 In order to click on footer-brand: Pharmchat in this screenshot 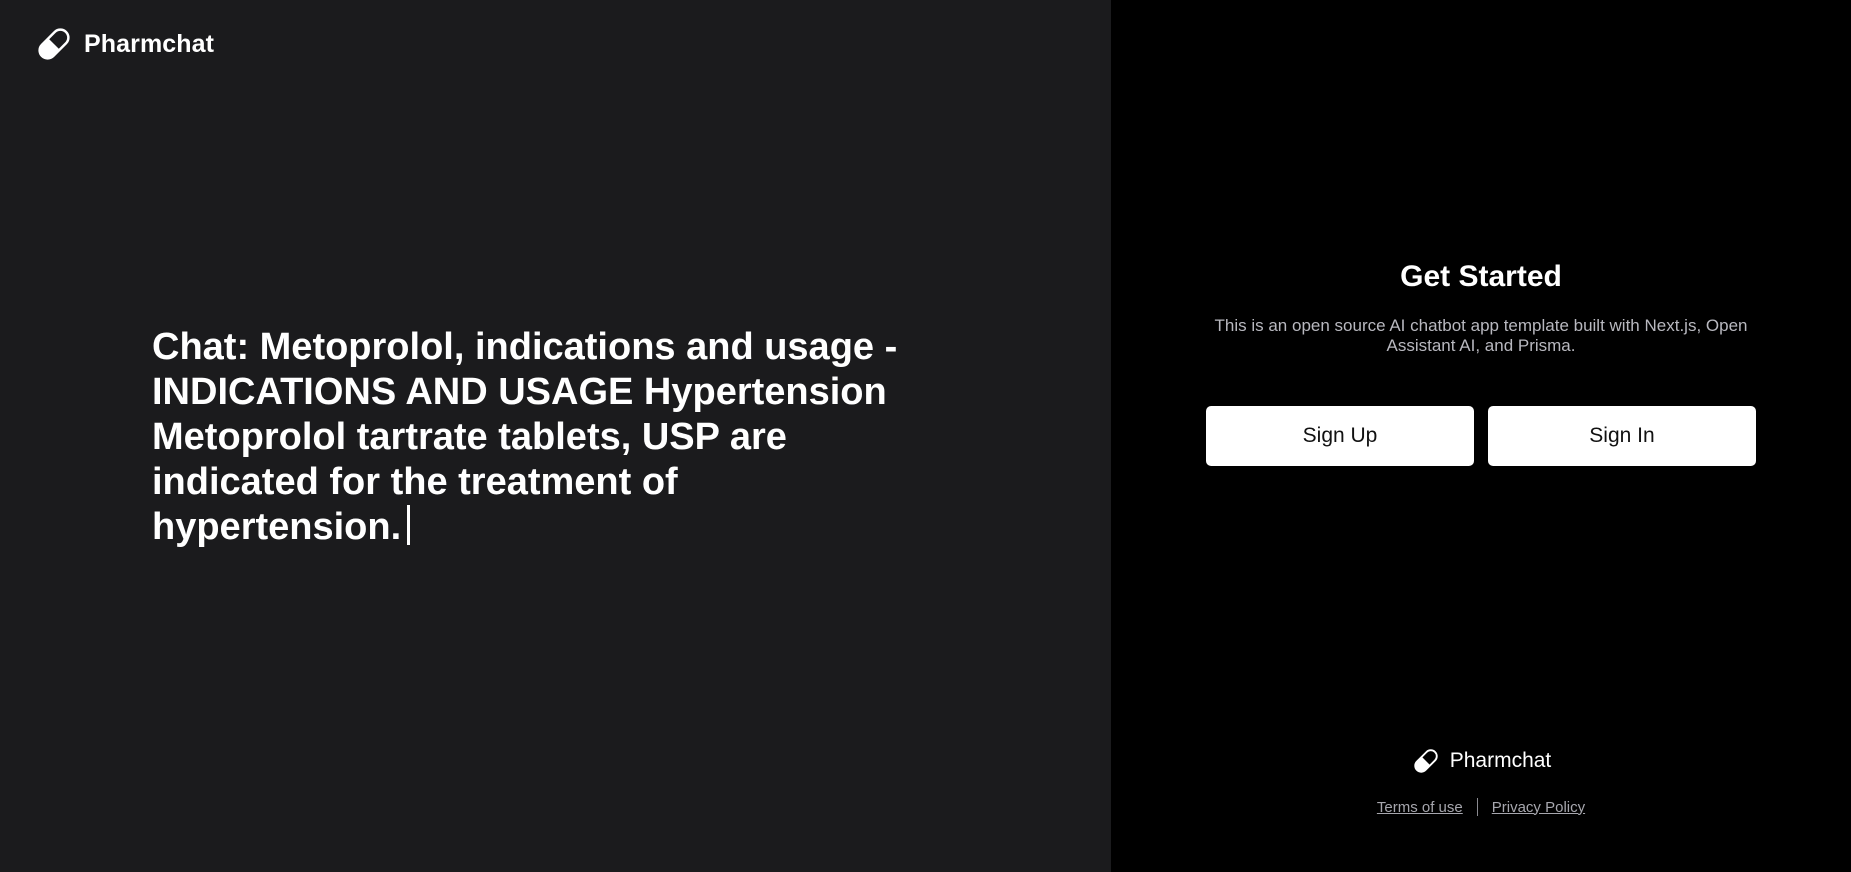, I will do `click(1481, 761)`.